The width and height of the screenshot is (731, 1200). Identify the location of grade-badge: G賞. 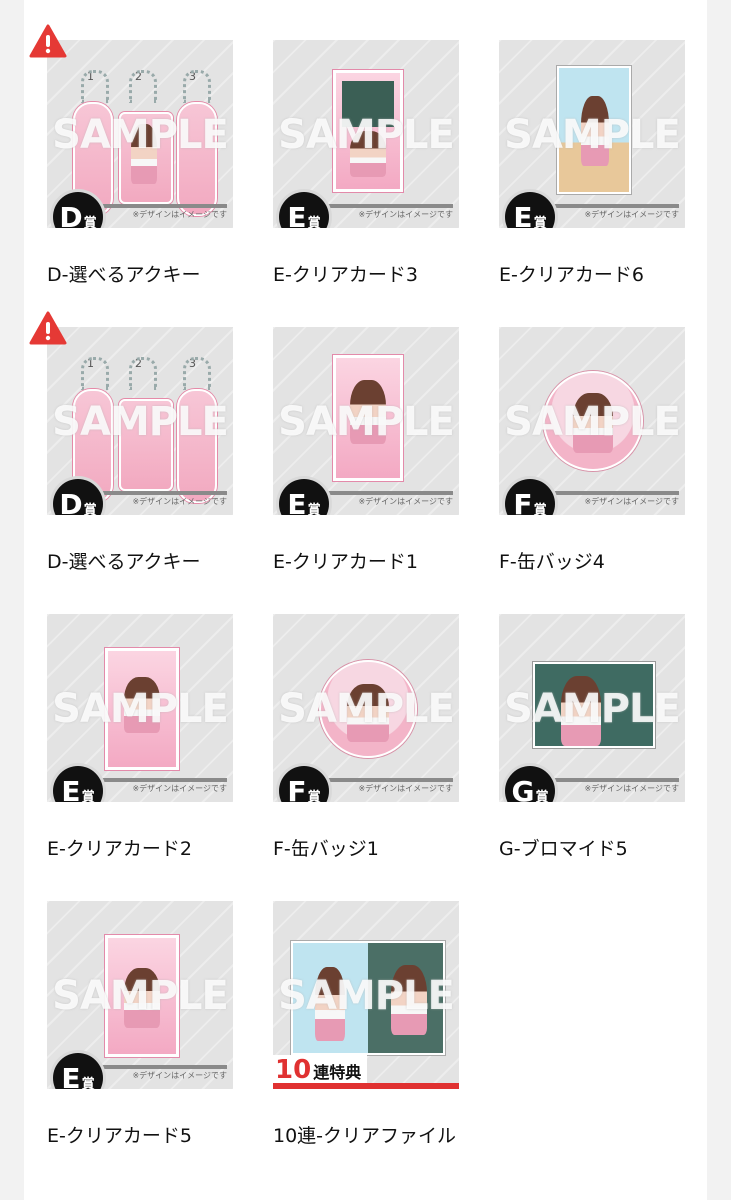
(530, 784).